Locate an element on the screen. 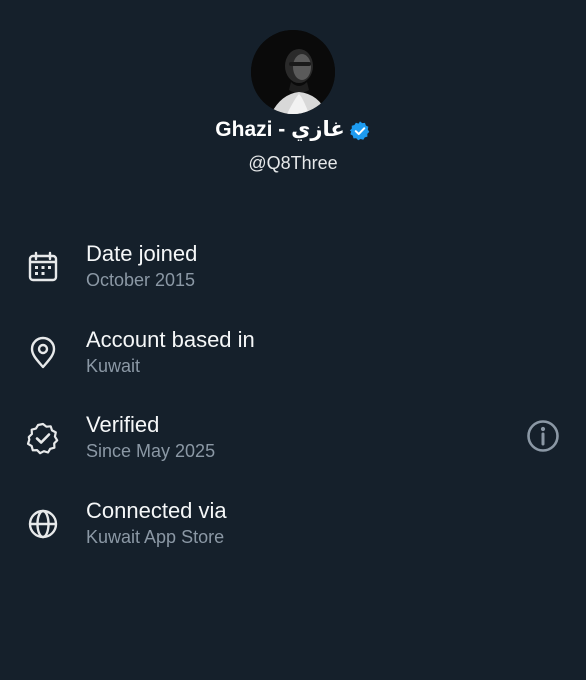 Image resolution: width=586 pixels, height=680 pixels. detail-row-connected-via: Connected via Kuwait App Store is located at coordinates (293, 536).